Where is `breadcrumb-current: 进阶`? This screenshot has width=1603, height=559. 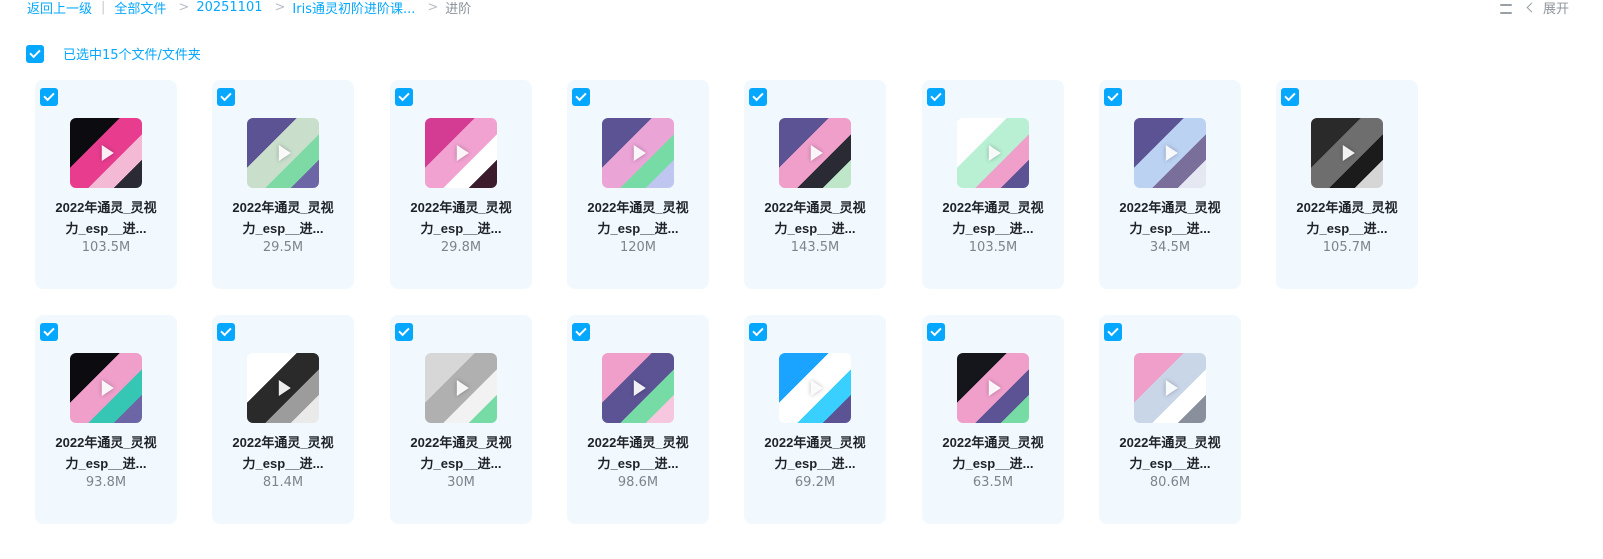
breadcrumb-current: 进阶 is located at coordinates (458, 9).